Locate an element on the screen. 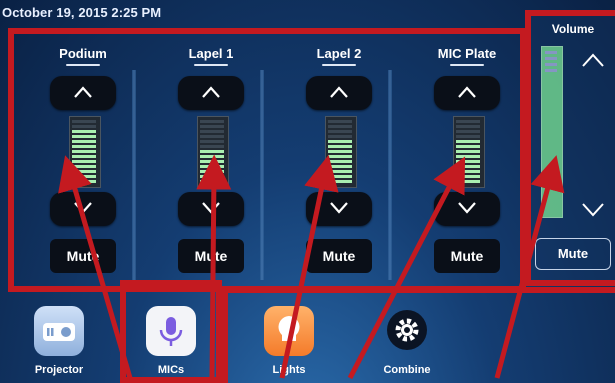 The image size is (615, 383). channel-label: Lapel 2 is located at coordinates (339, 53).